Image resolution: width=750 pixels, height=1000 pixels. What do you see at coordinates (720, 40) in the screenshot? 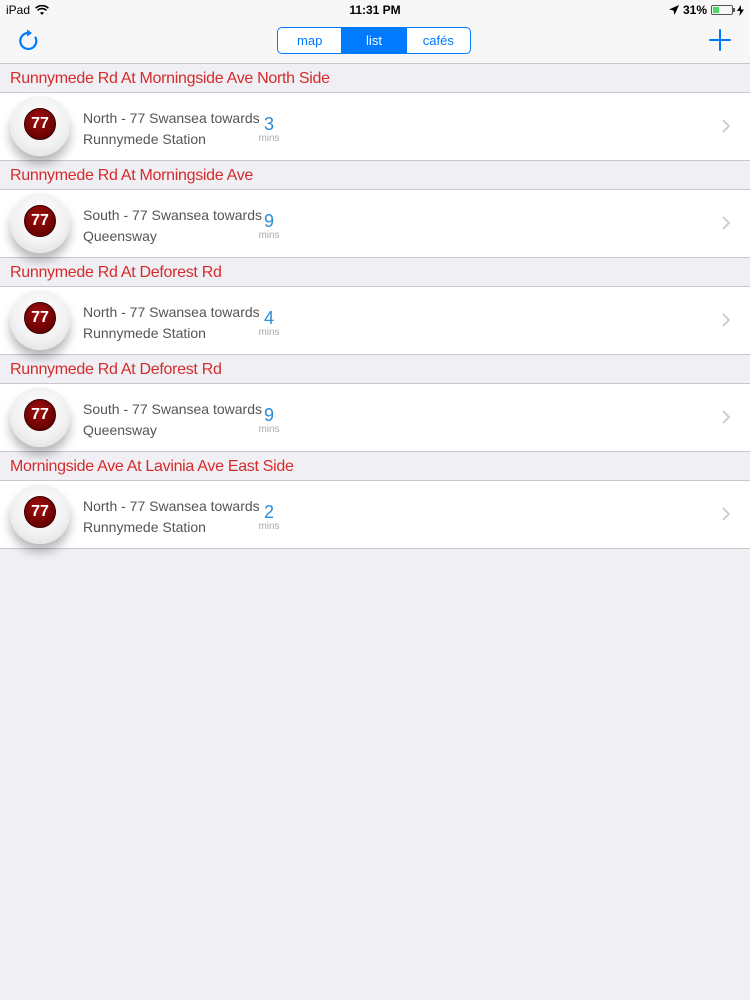
I see `add-icon` at bounding box center [720, 40].